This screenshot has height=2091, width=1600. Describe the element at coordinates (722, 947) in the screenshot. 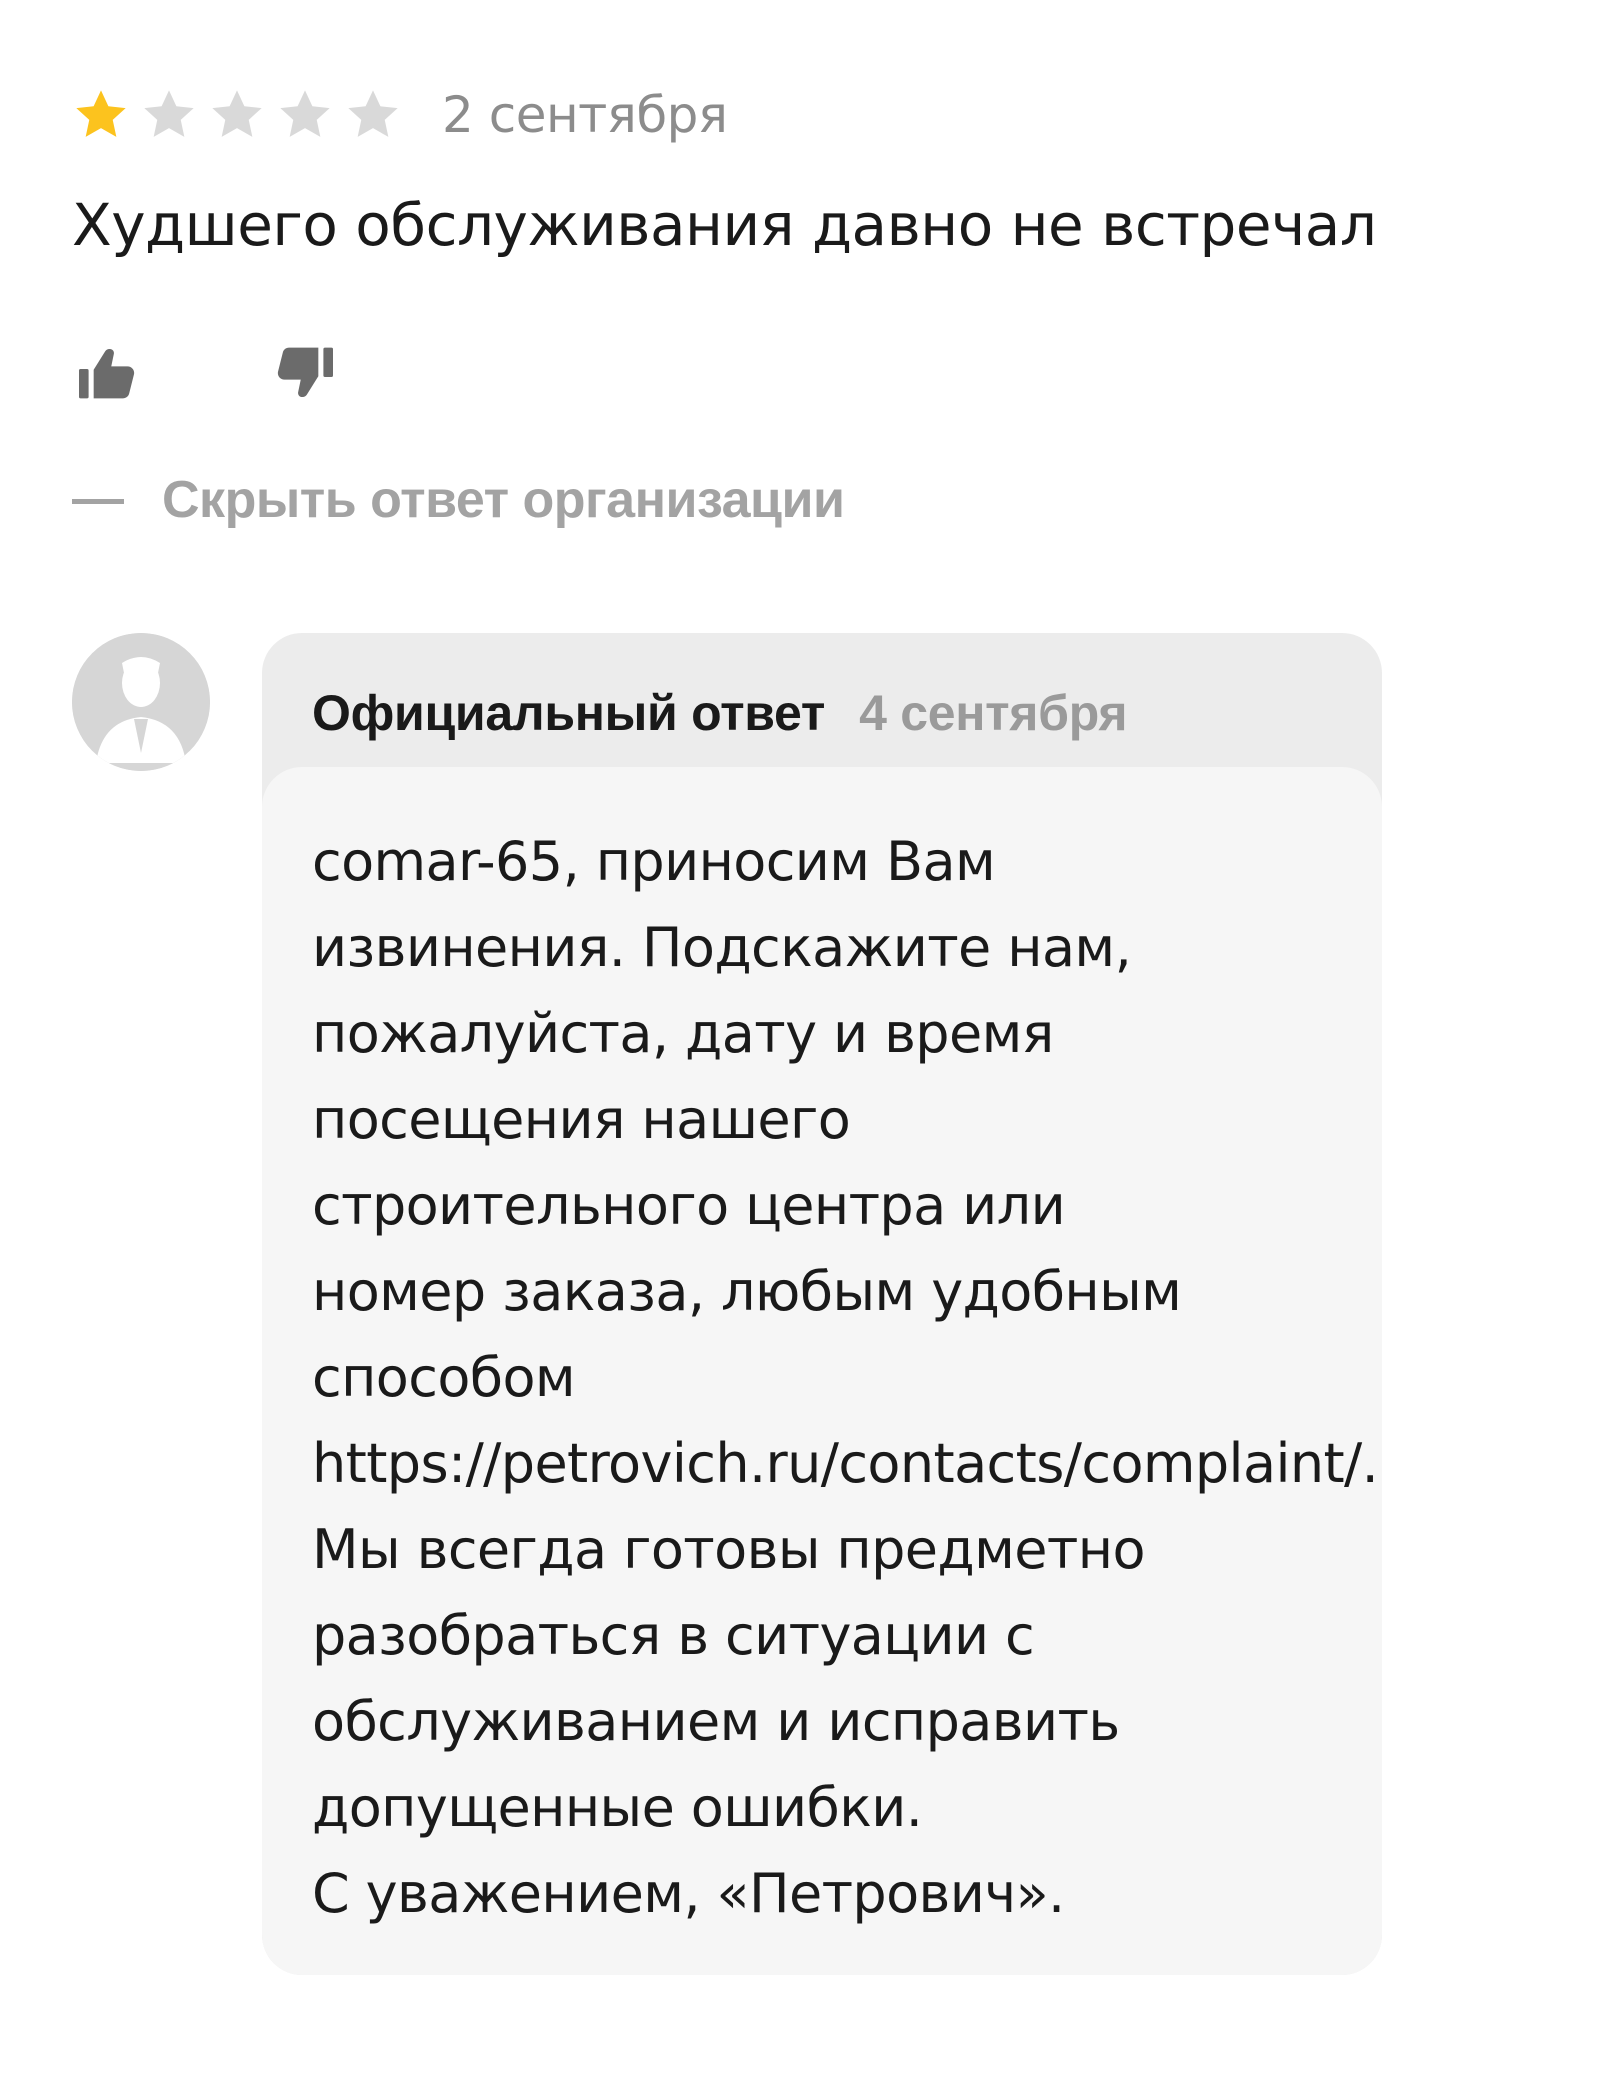

I see `reply-text-line: извинения. Подскажите нам,` at that location.